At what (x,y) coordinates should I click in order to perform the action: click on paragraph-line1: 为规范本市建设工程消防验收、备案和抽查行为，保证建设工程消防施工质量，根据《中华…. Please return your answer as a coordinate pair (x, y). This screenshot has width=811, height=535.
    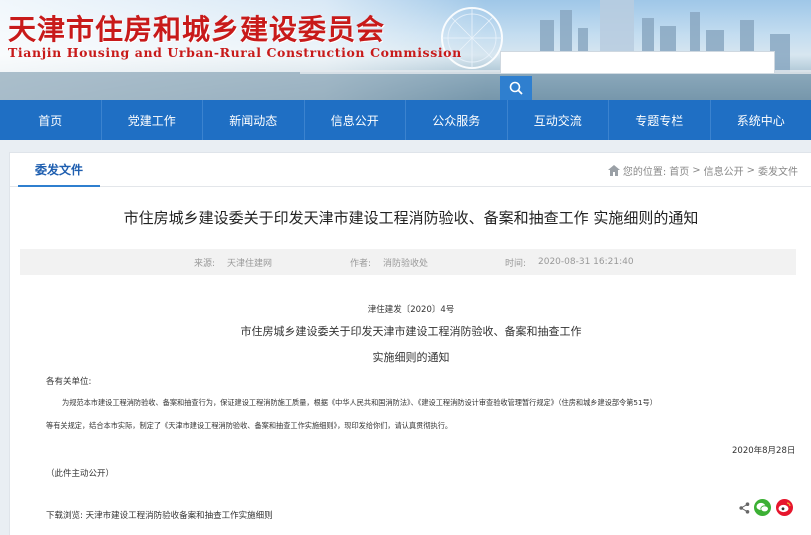
    Looking at the image, I should click on (359, 402).